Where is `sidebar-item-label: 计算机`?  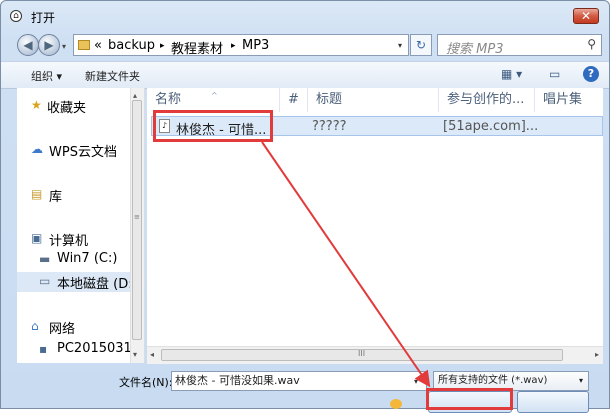
sidebar-item-label: 计算机 is located at coordinates (69, 241).